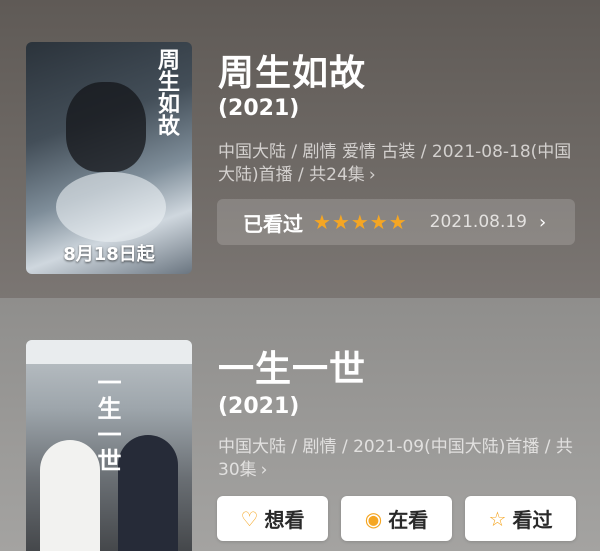 The width and height of the screenshot is (600, 551). I want to click on watching-button: ◉ 在看, so click(396, 518).